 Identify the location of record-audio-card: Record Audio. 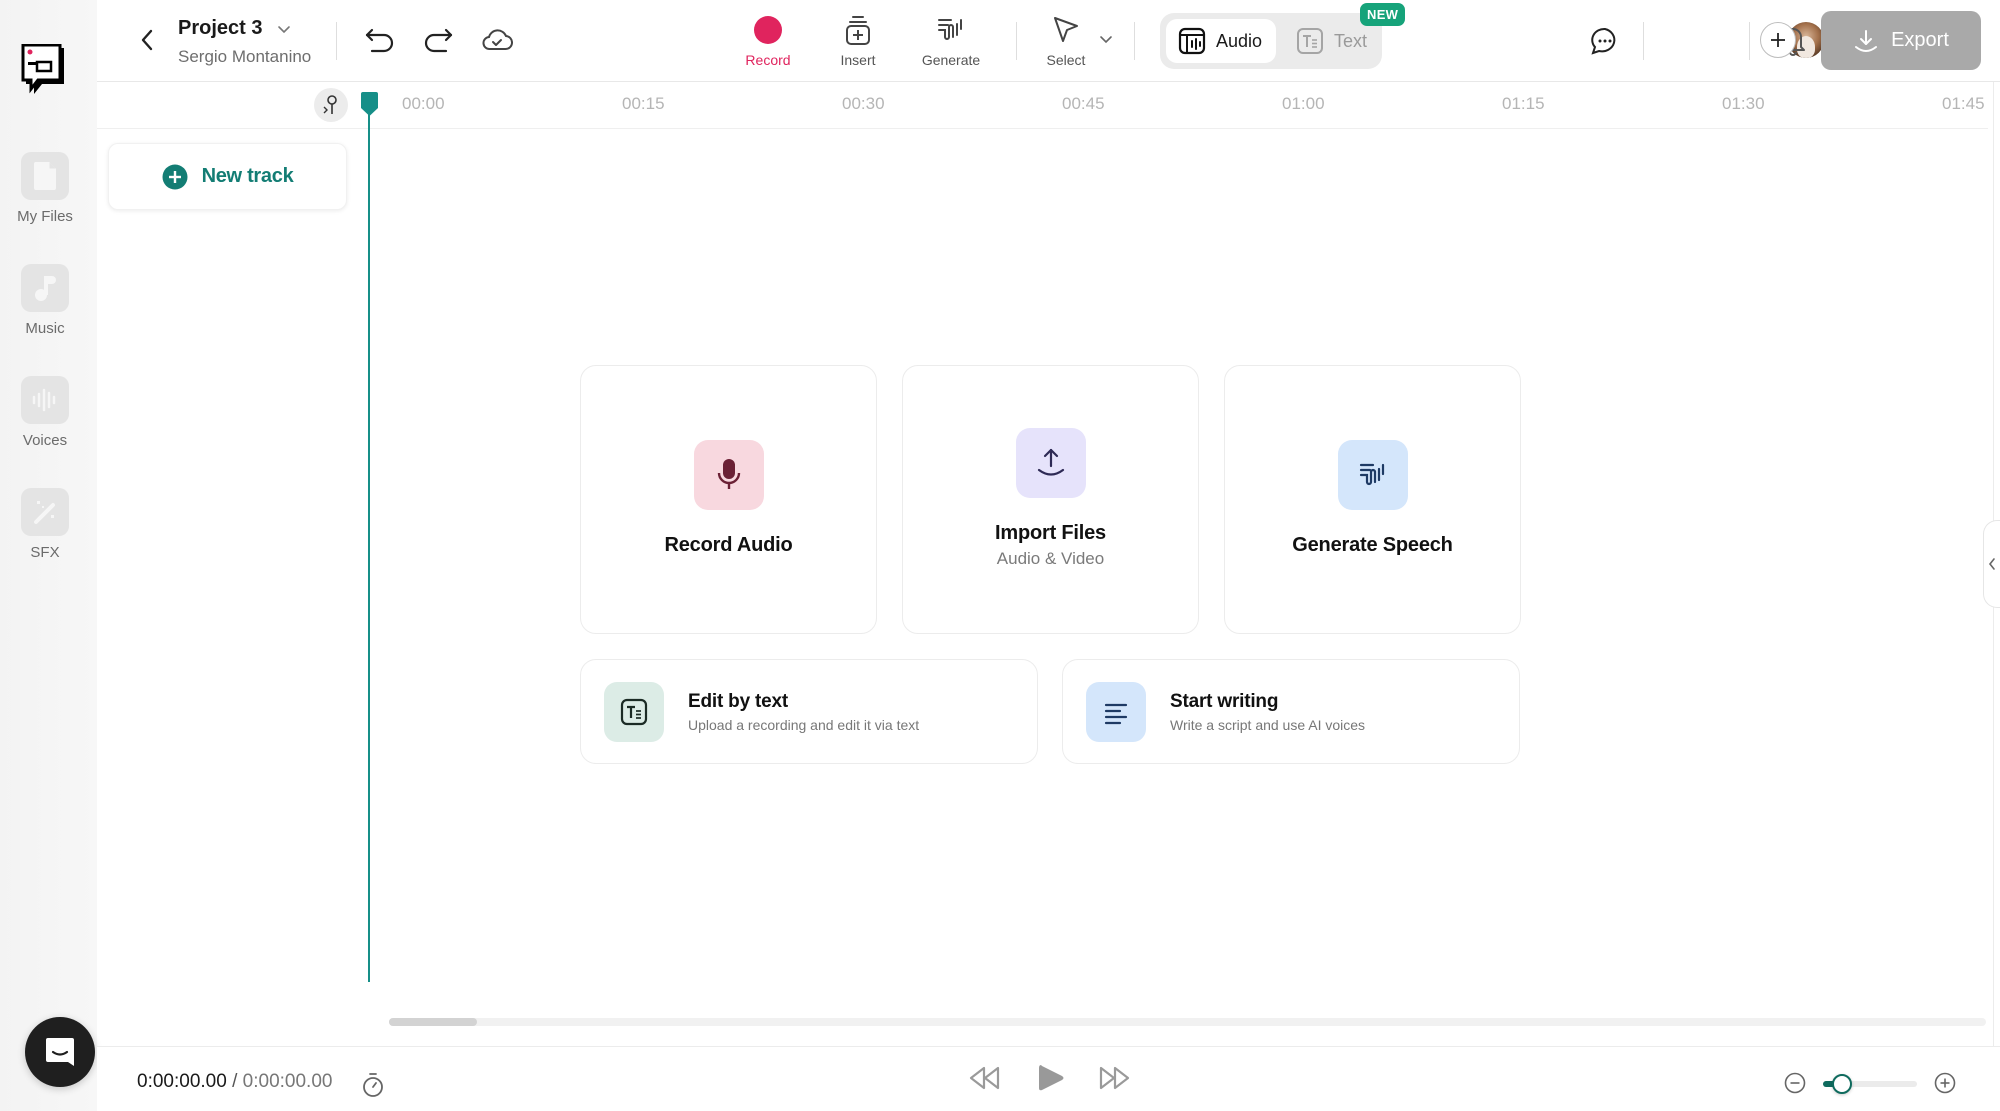
(728, 499).